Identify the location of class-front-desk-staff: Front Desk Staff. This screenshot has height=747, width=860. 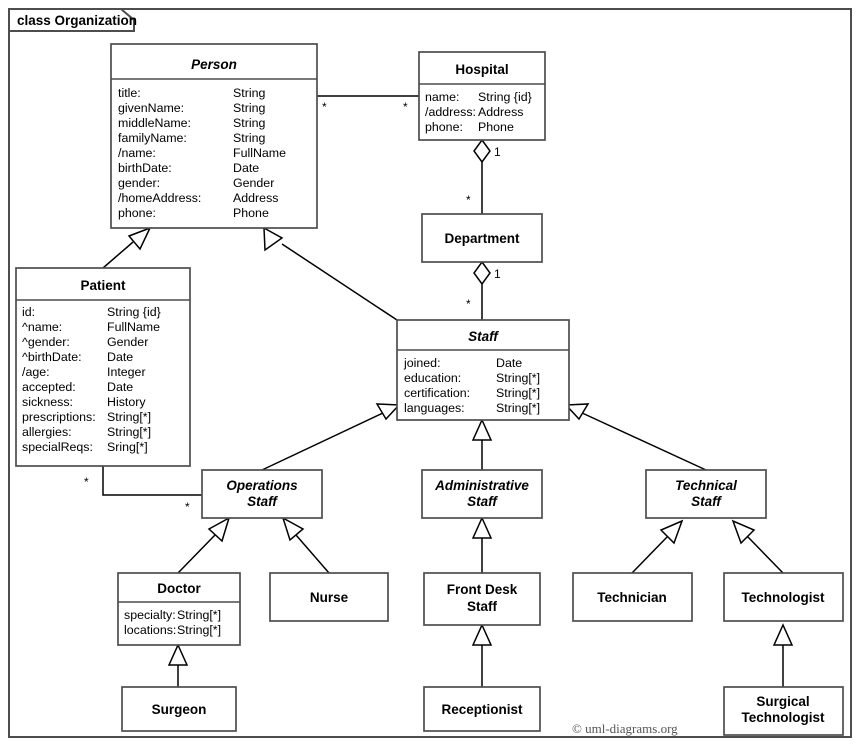
(482, 599).